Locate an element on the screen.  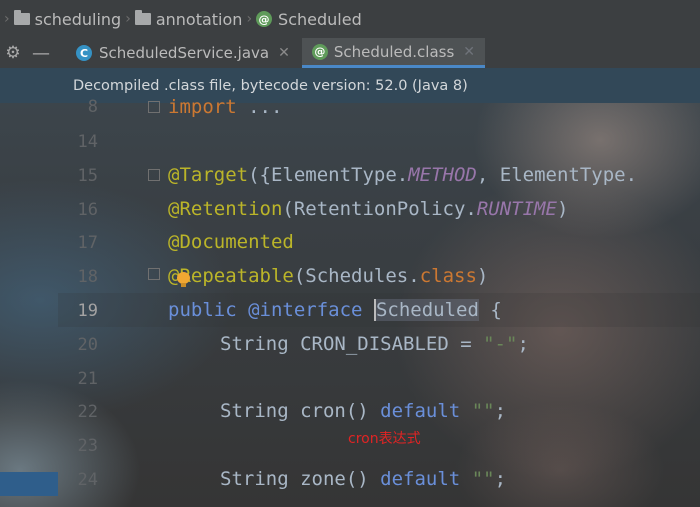
code-token: import is located at coordinates (202, 107).